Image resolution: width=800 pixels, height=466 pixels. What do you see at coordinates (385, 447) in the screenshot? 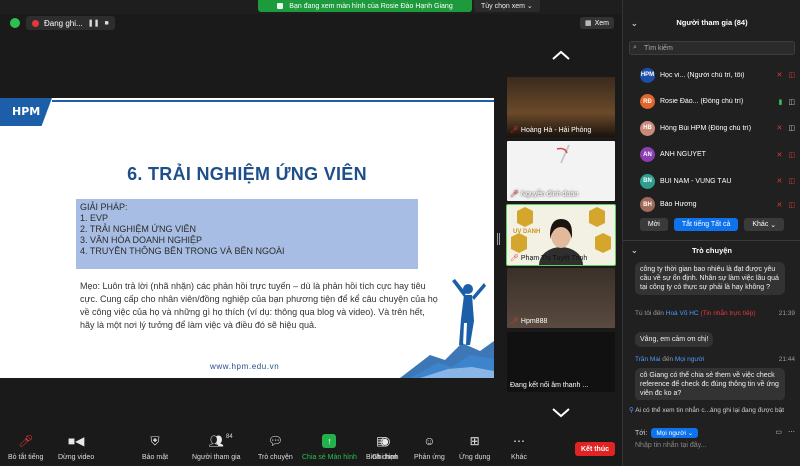
I see `record-button: ◉ Ghi hình` at bounding box center [385, 447].